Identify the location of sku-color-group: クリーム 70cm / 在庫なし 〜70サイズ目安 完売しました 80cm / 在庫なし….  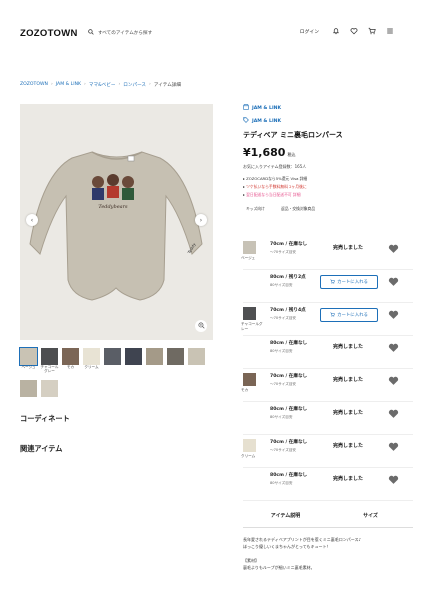
(327, 468).